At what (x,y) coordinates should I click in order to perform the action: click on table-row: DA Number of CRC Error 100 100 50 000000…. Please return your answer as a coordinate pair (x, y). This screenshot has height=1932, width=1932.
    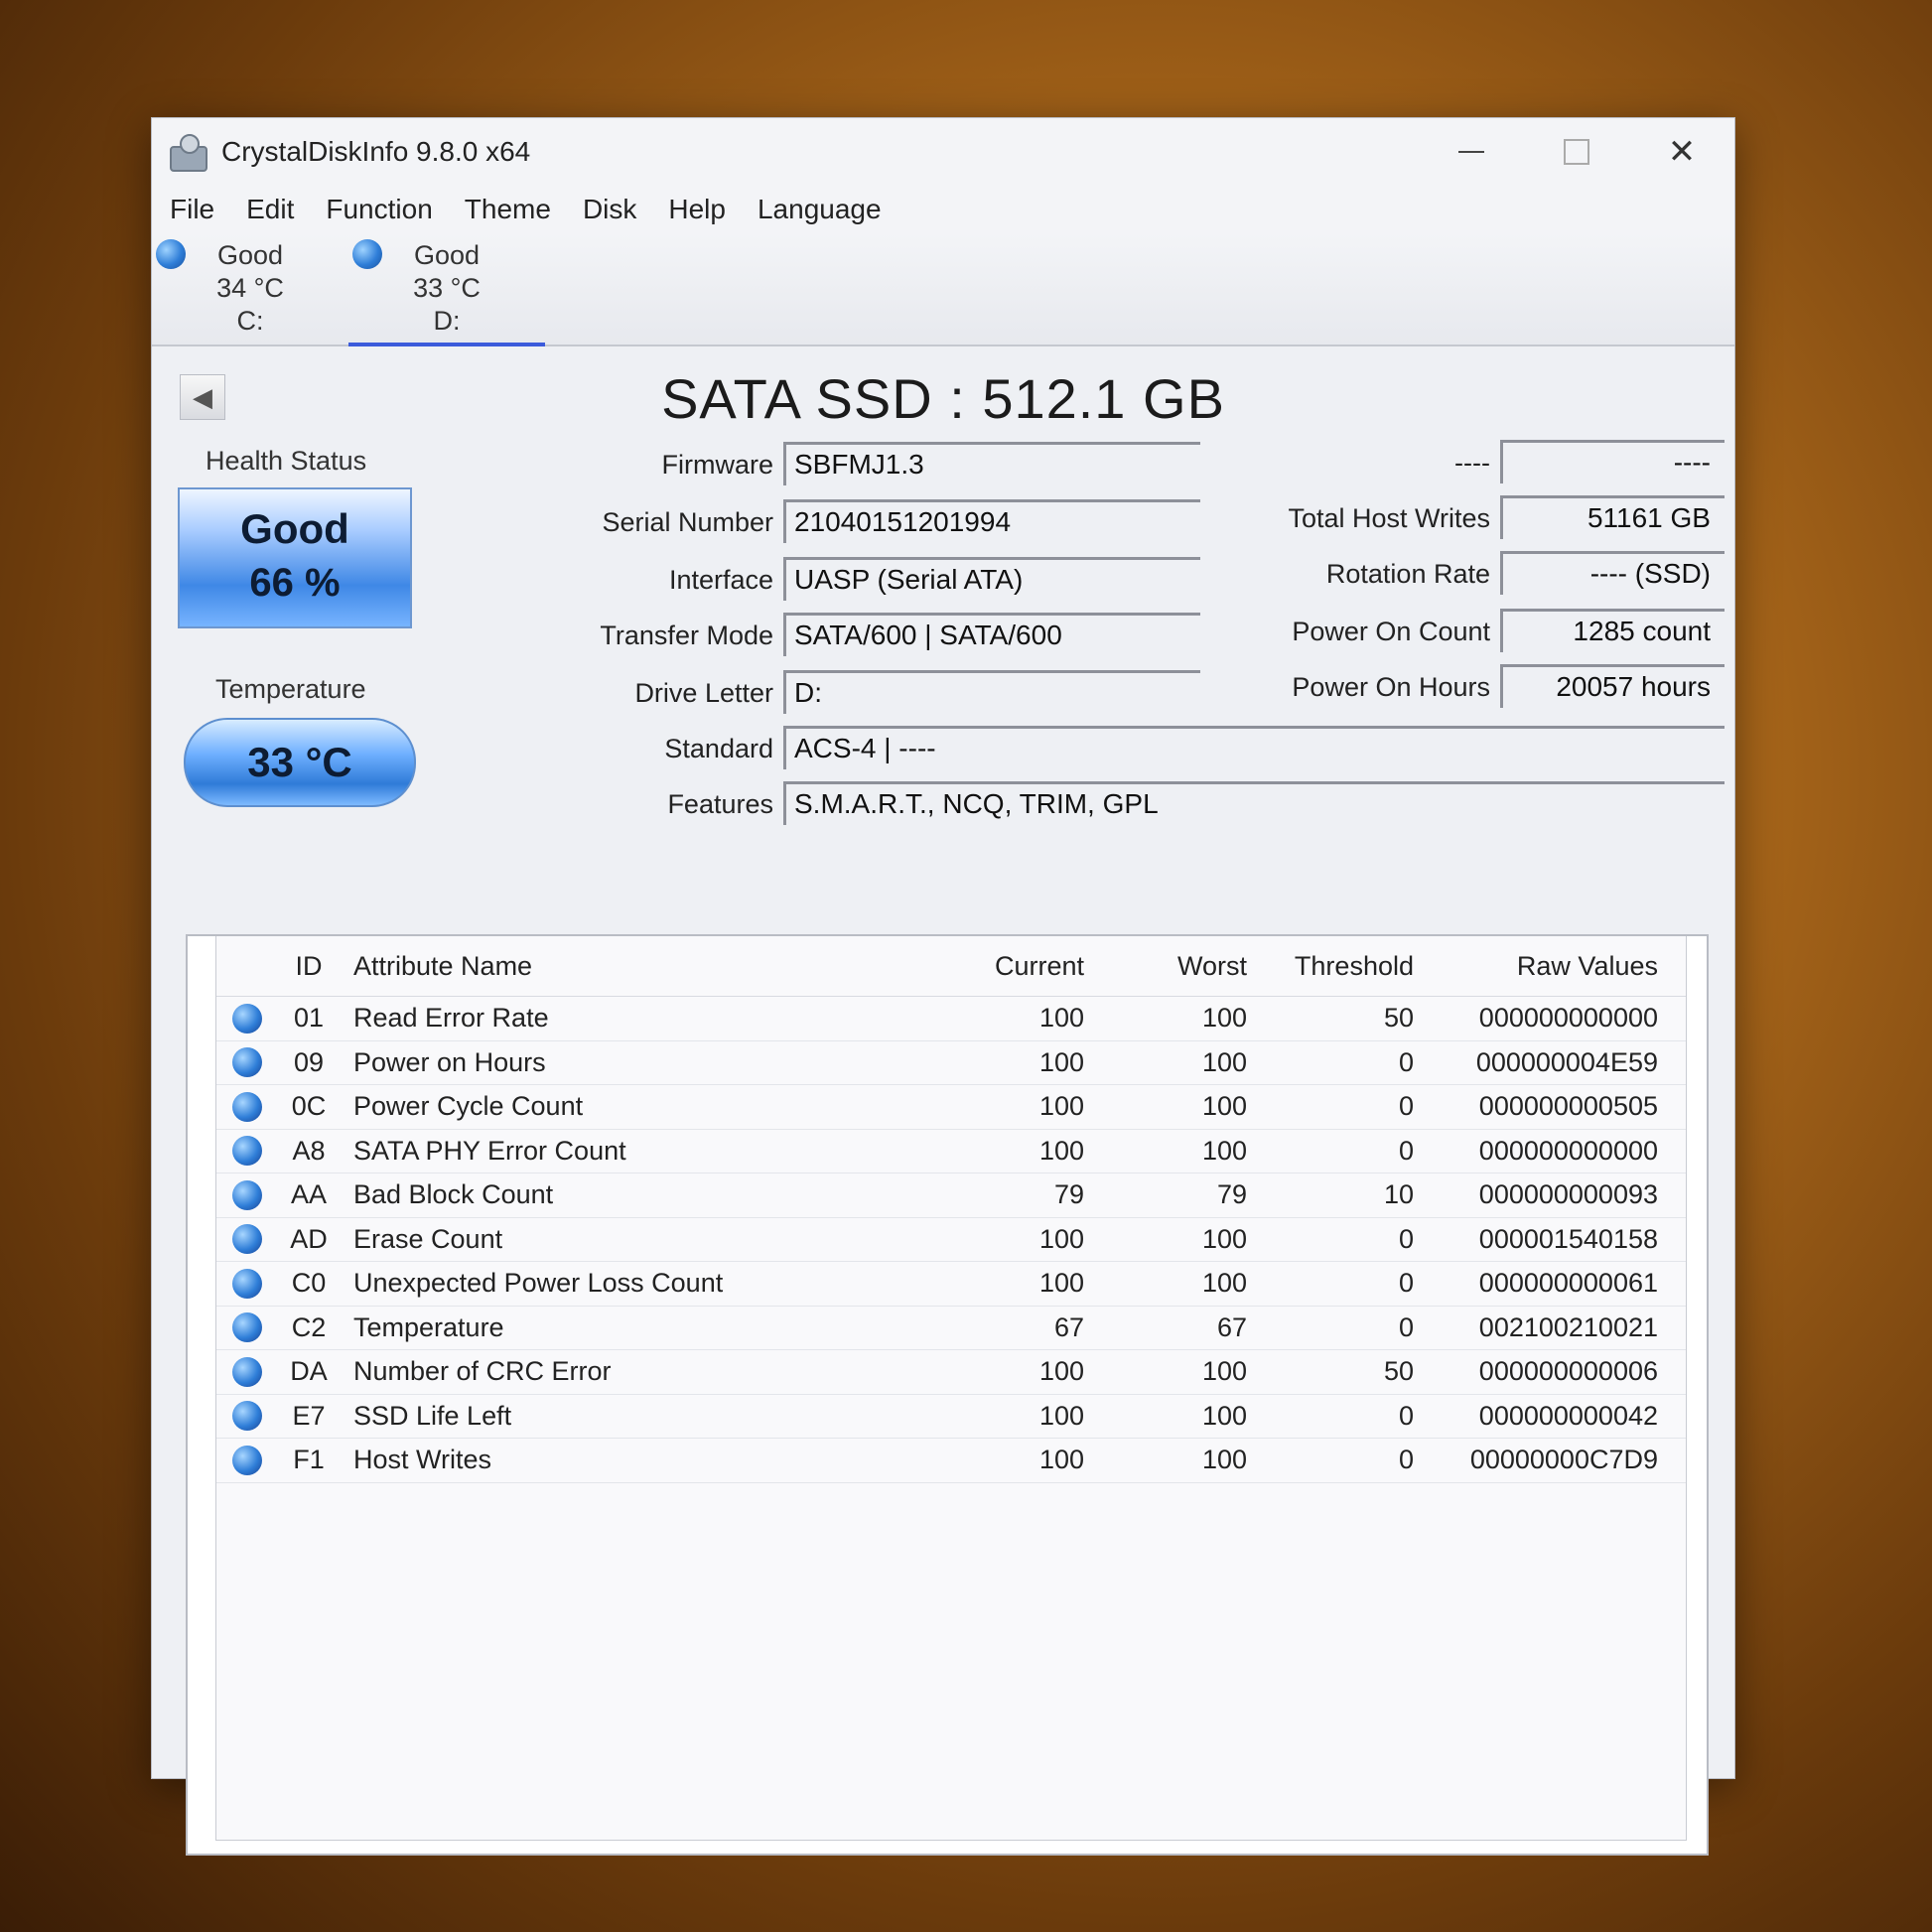
    Looking at the image, I should click on (951, 1372).